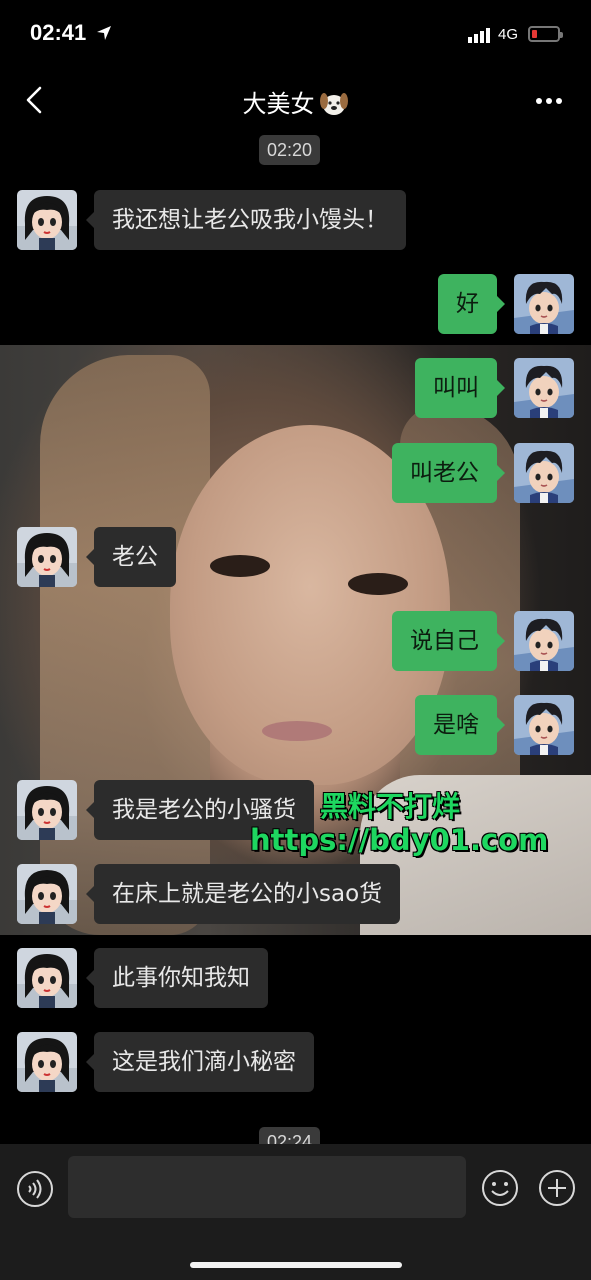 This screenshot has height=1280, width=591. What do you see at coordinates (246, 220) in the screenshot?
I see `message-bubble: 我还想让老公吸我小馒头！` at bounding box center [246, 220].